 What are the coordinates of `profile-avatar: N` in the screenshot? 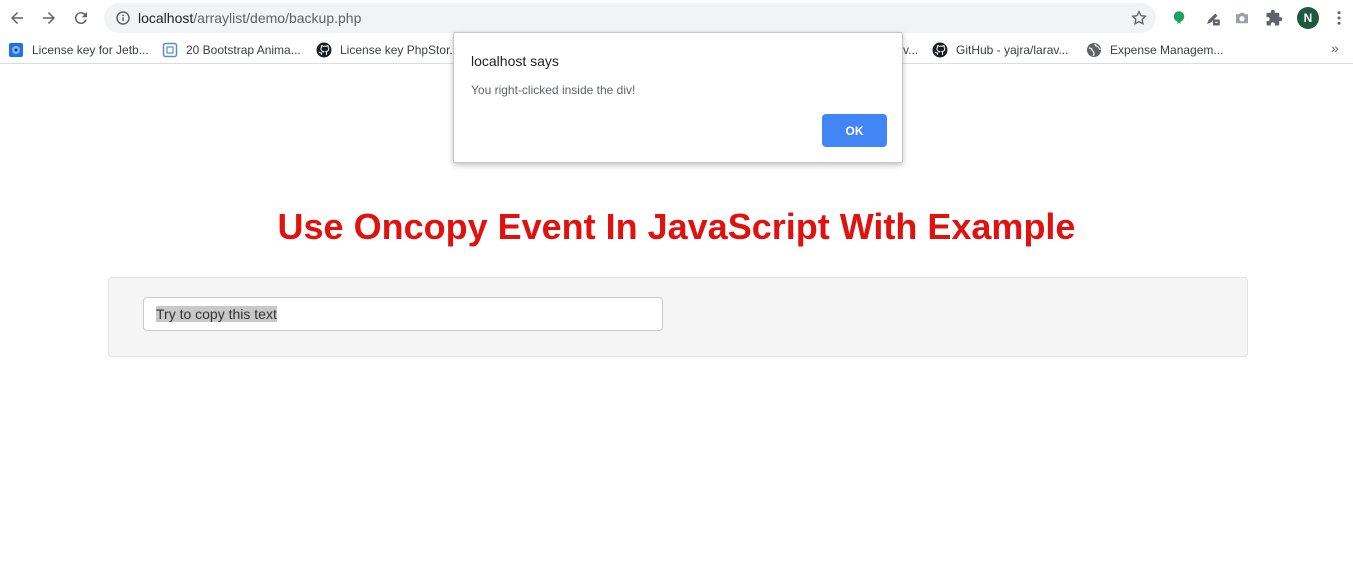 It's located at (1308, 18).